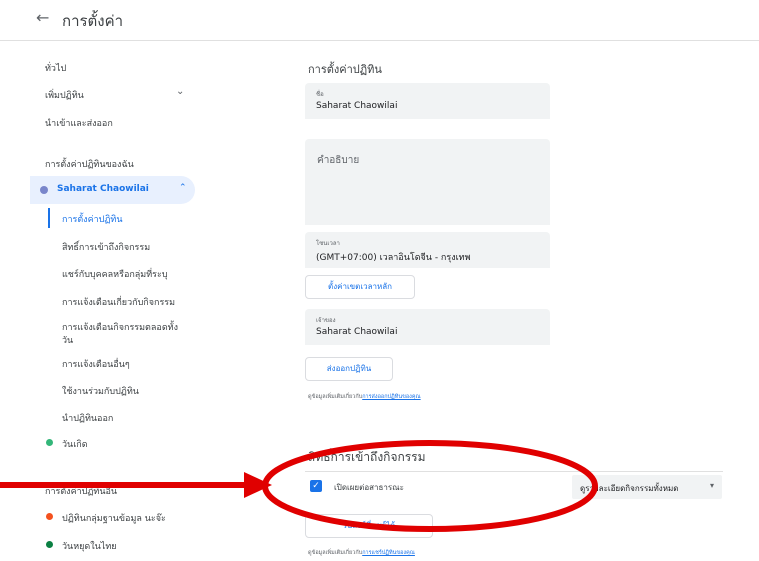 The image size is (759, 561). Describe the element at coordinates (427, 101) in the screenshot. I see `name-field: ชื่อ Saharat Chaowilai` at that location.